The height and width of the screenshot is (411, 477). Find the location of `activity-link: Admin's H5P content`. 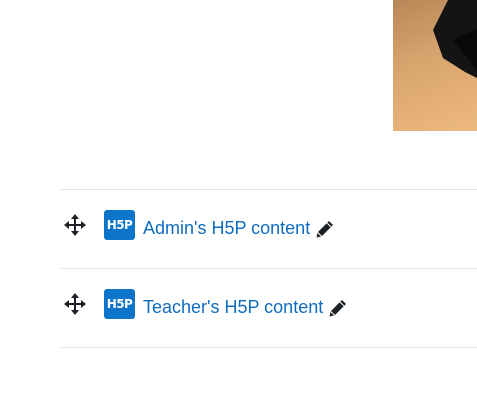

activity-link: Admin's H5P content is located at coordinates (238, 228).